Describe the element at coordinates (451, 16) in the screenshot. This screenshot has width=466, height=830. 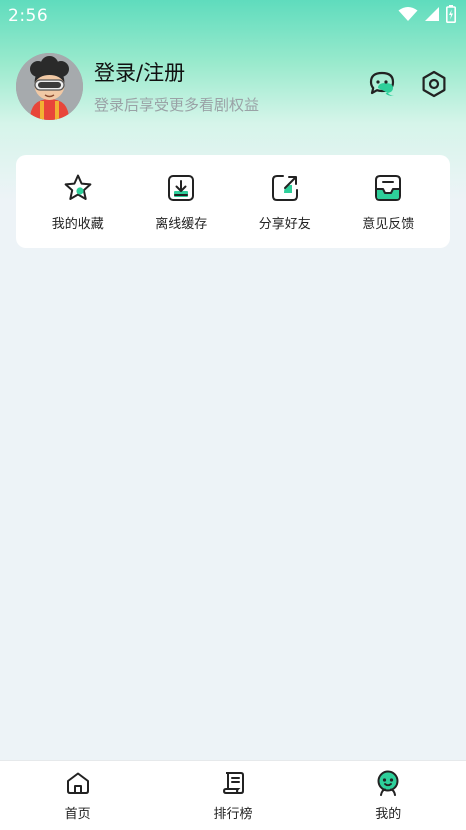
I see `battery-icon` at that location.